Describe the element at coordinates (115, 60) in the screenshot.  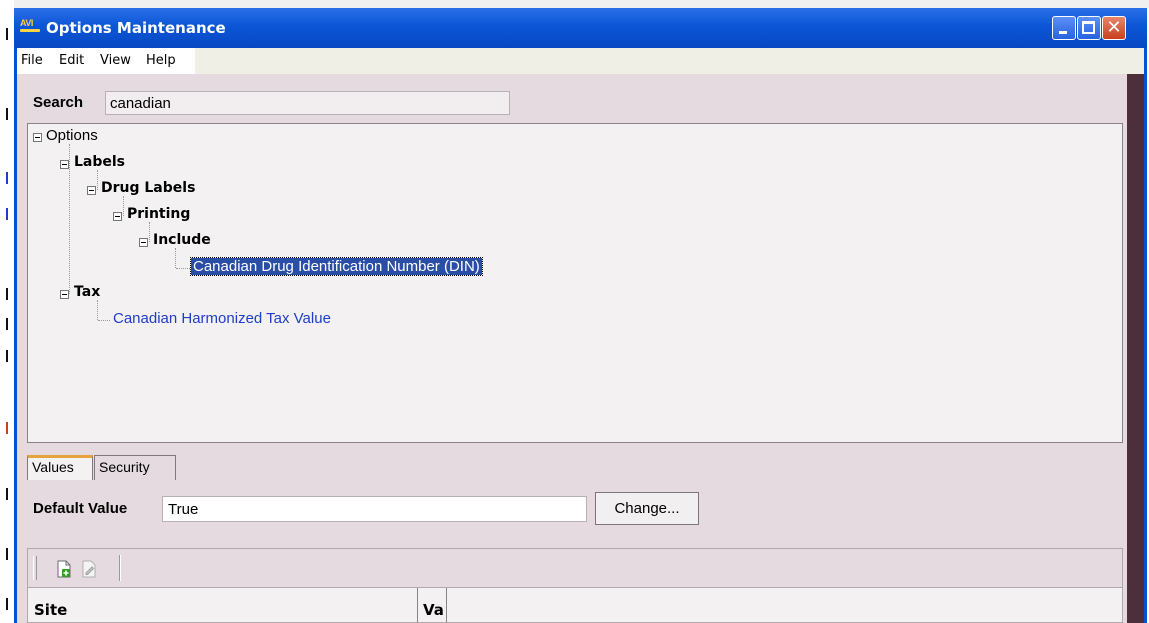
I see `menu-view: View` at that location.